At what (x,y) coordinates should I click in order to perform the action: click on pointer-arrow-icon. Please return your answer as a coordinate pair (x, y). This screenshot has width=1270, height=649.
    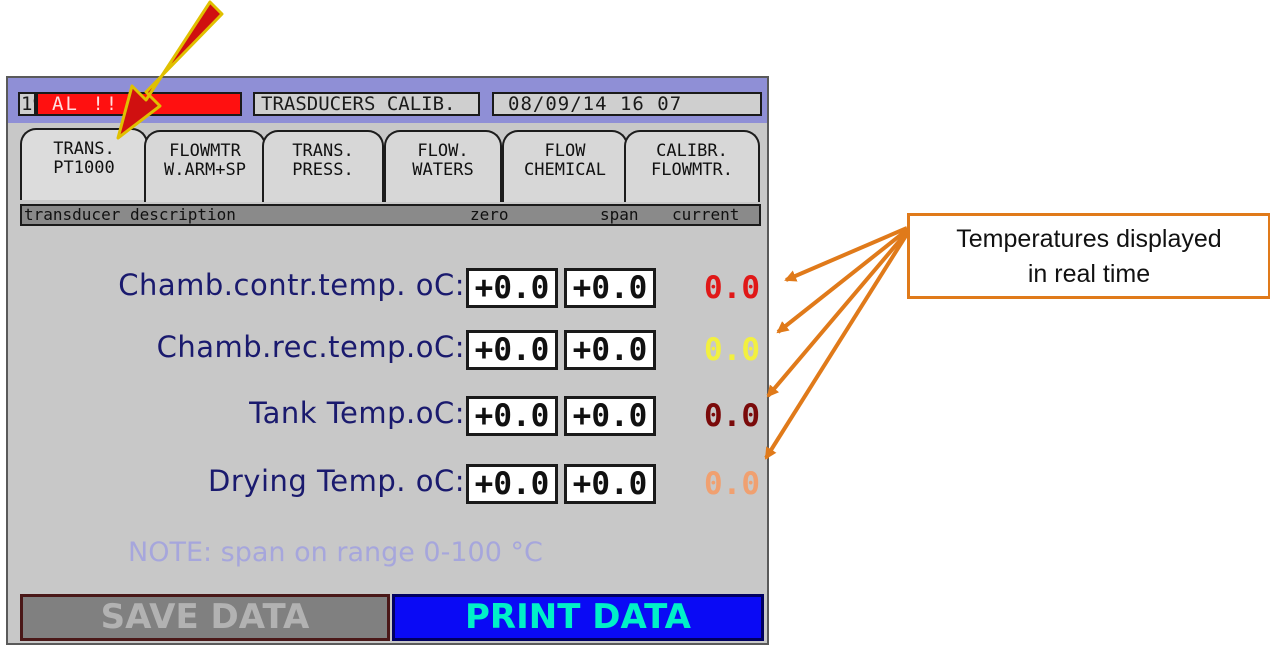
    Looking at the image, I should click on (170, 70).